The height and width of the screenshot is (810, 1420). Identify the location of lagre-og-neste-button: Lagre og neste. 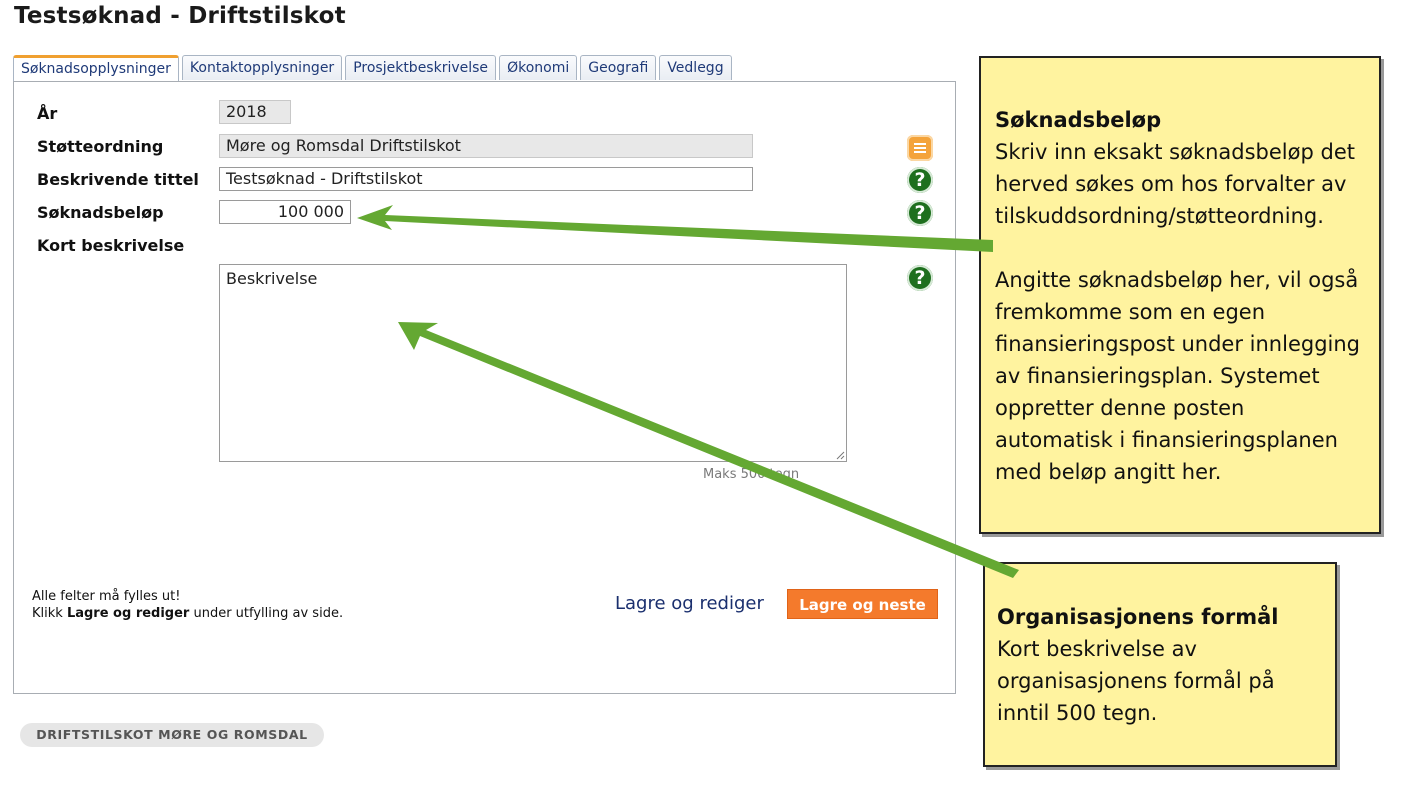
(862, 604).